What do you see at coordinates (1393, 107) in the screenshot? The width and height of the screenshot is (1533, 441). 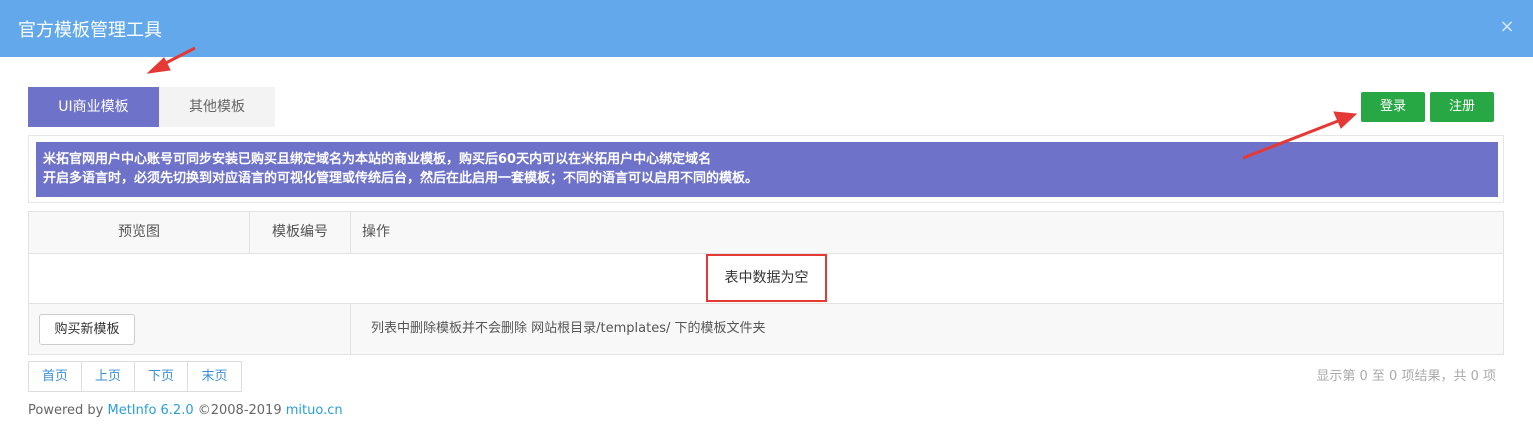 I see `login-button: 登录` at bounding box center [1393, 107].